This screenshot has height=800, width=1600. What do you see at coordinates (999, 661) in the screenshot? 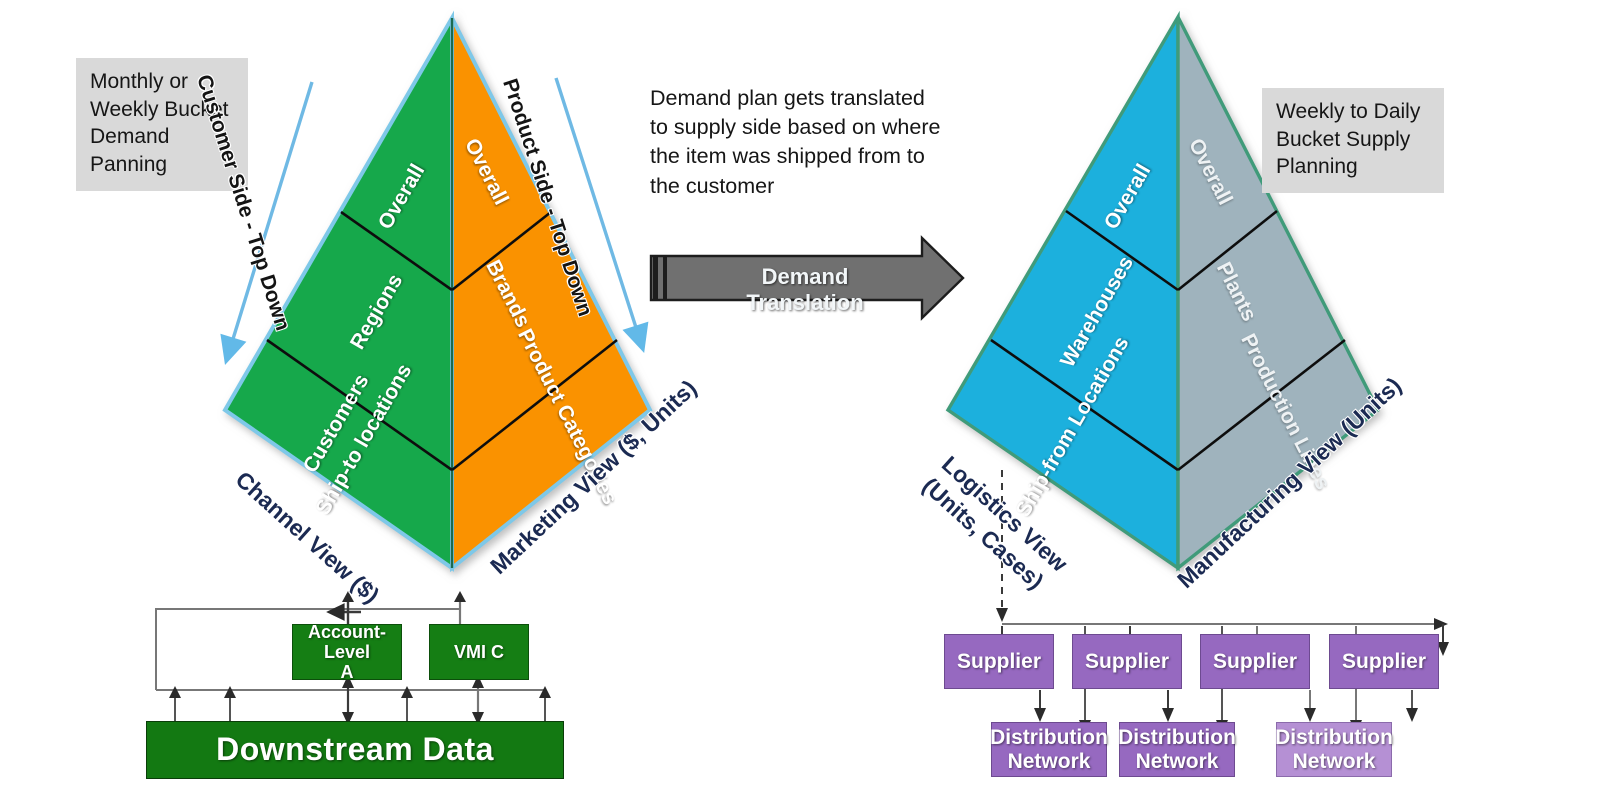
I see `supply-node-supplier-1: Supplier` at bounding box center [999, 661].